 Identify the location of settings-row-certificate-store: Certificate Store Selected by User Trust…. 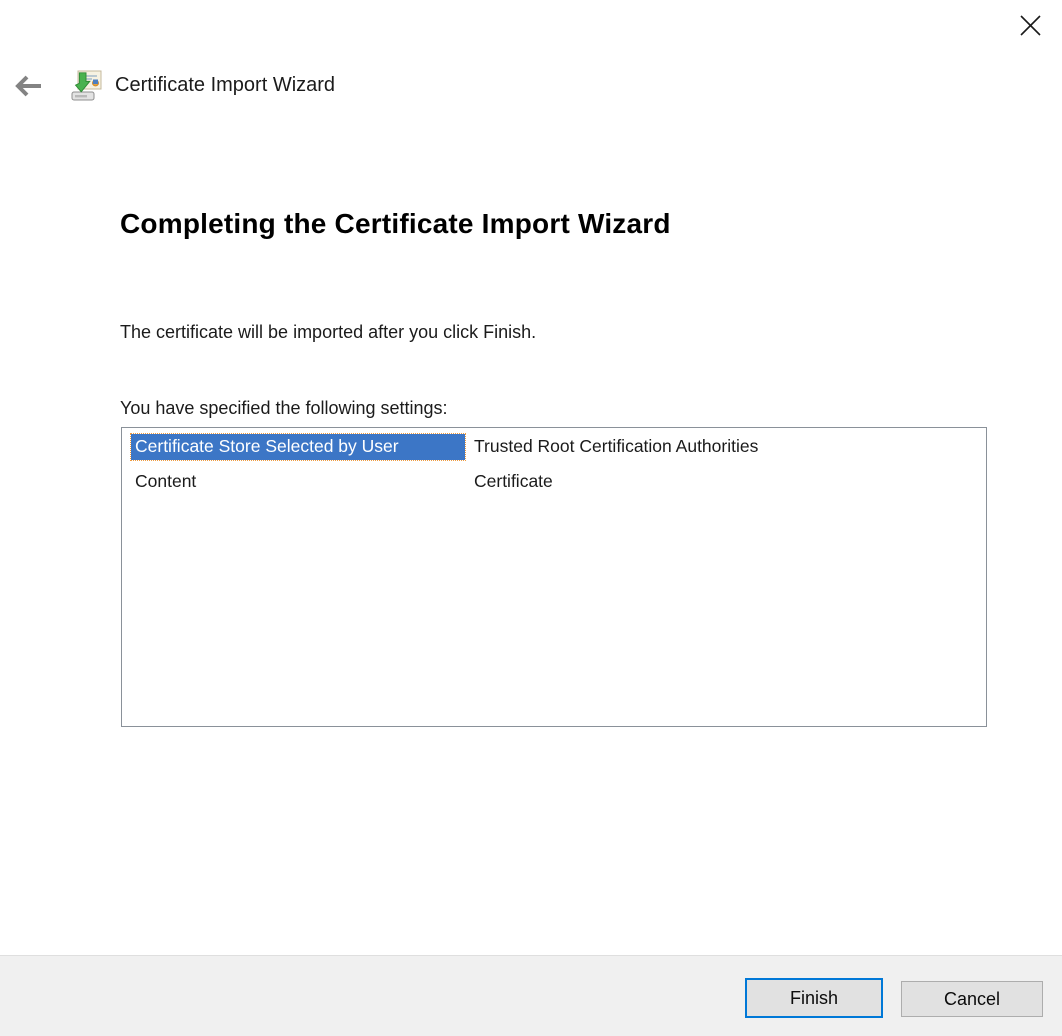
(554, 451).